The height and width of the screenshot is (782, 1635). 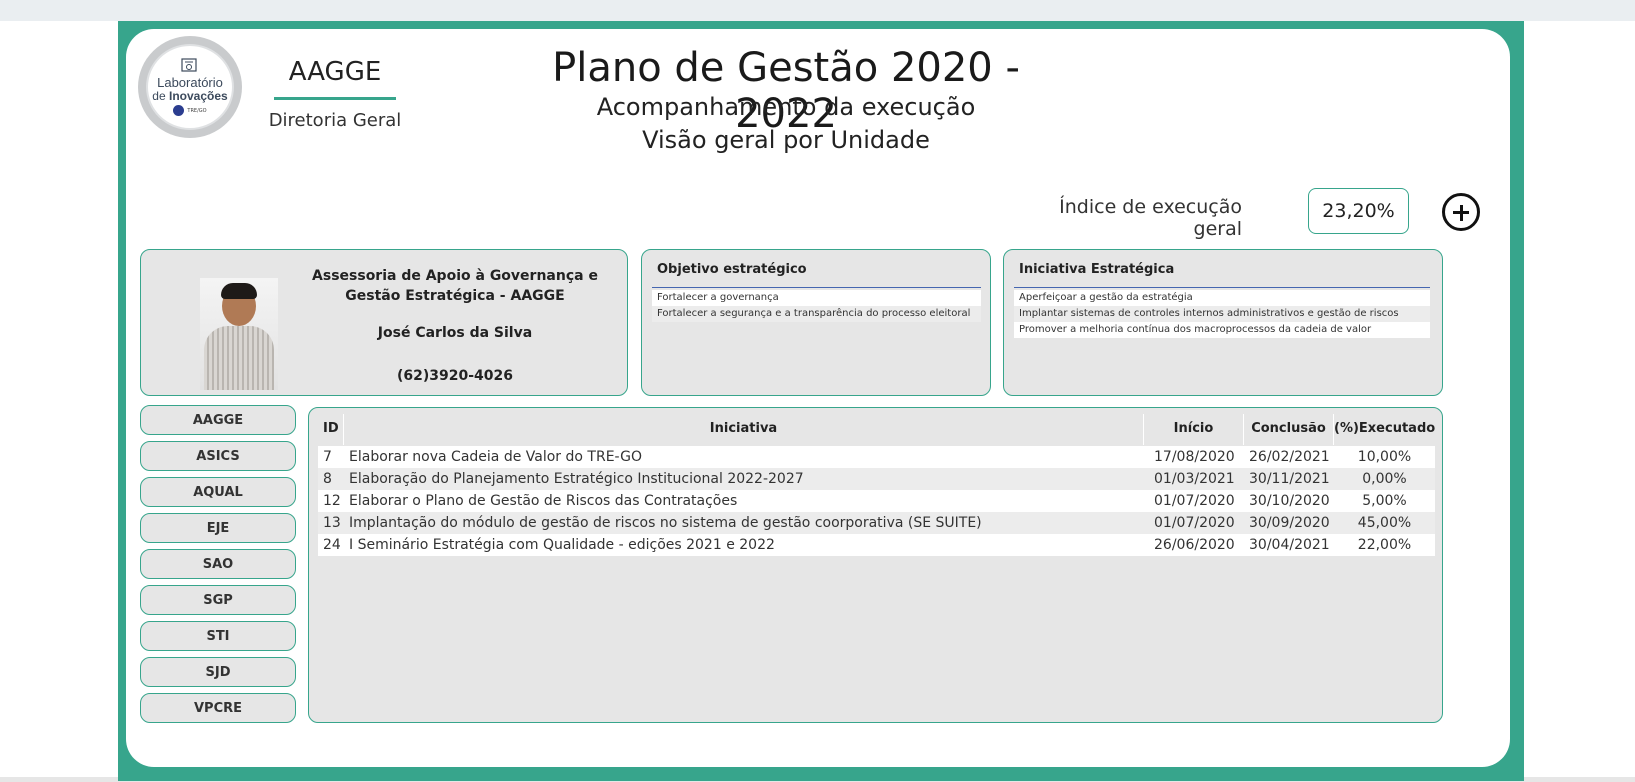 What do you see at coordinates (455, 276) in the screenshot?
I see `person-unit-line1: Assessoria de Apoio à Governança e` at bounding box center [455, 276].